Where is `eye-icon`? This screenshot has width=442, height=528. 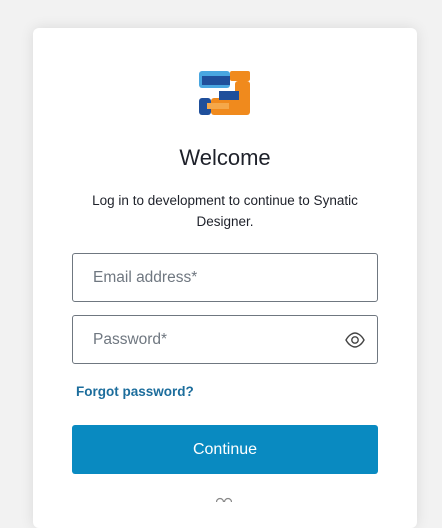
eye-icon is located at coordinates (355, 340).